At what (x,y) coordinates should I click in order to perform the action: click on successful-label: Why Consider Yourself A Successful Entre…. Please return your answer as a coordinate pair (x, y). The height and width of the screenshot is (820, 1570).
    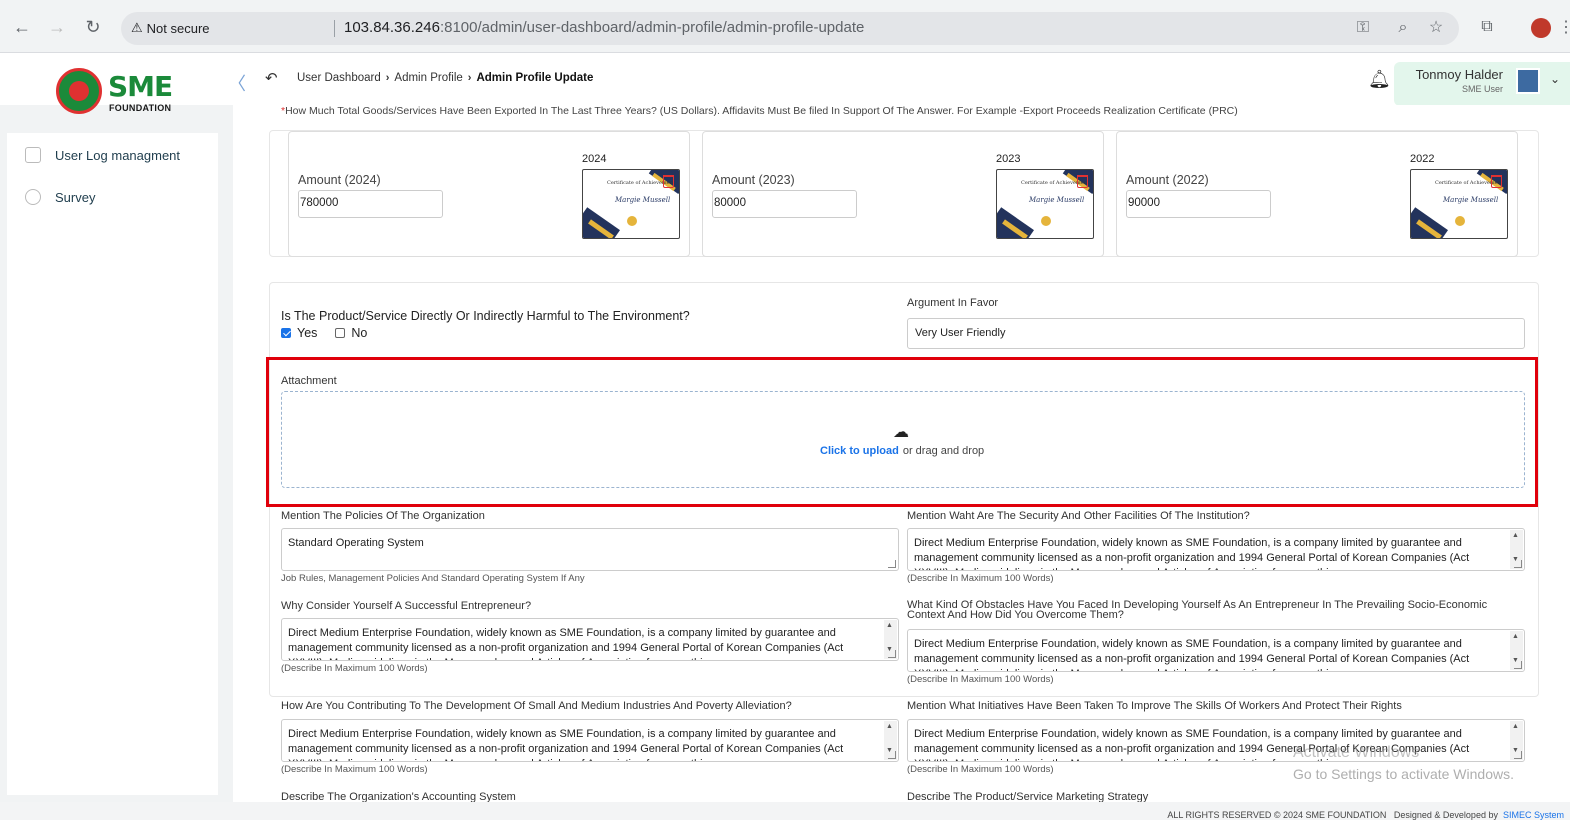
    Looking at the image, I should click on (406, 606).